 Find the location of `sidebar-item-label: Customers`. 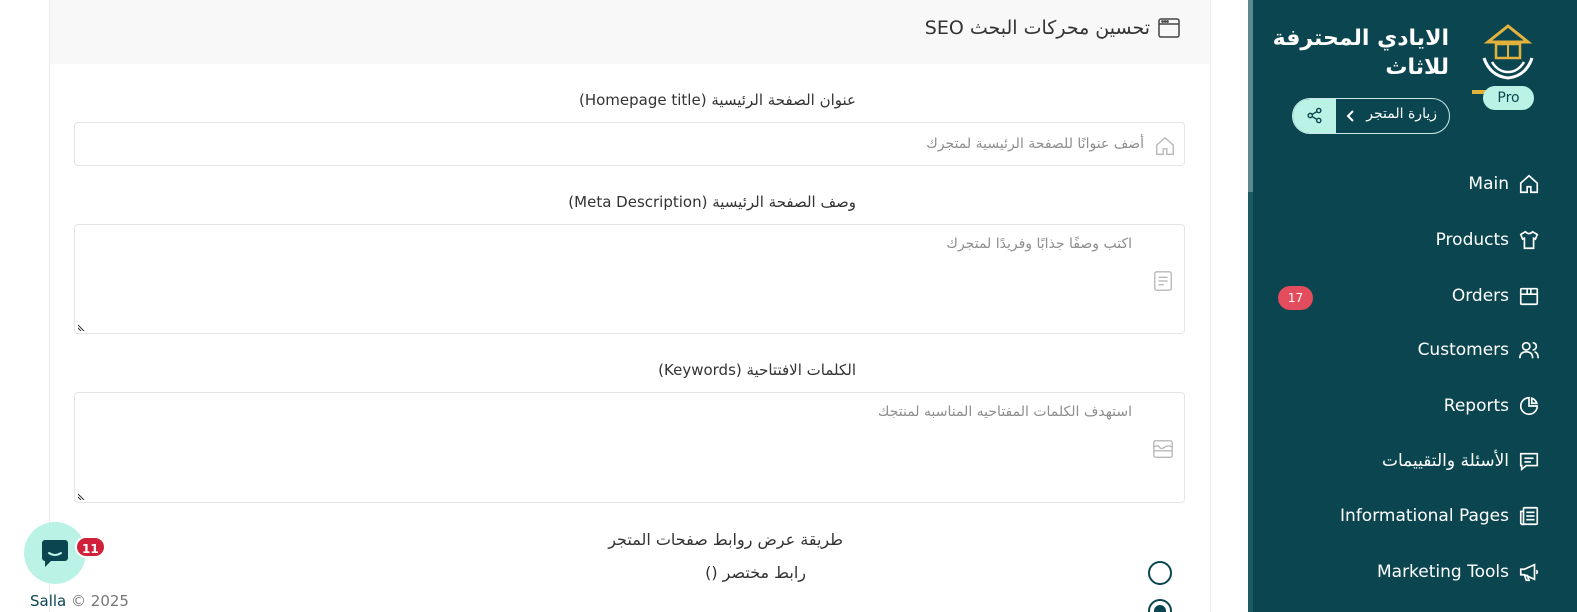

sidebar-item-label: Customers is located at coordinates (1463, 350).